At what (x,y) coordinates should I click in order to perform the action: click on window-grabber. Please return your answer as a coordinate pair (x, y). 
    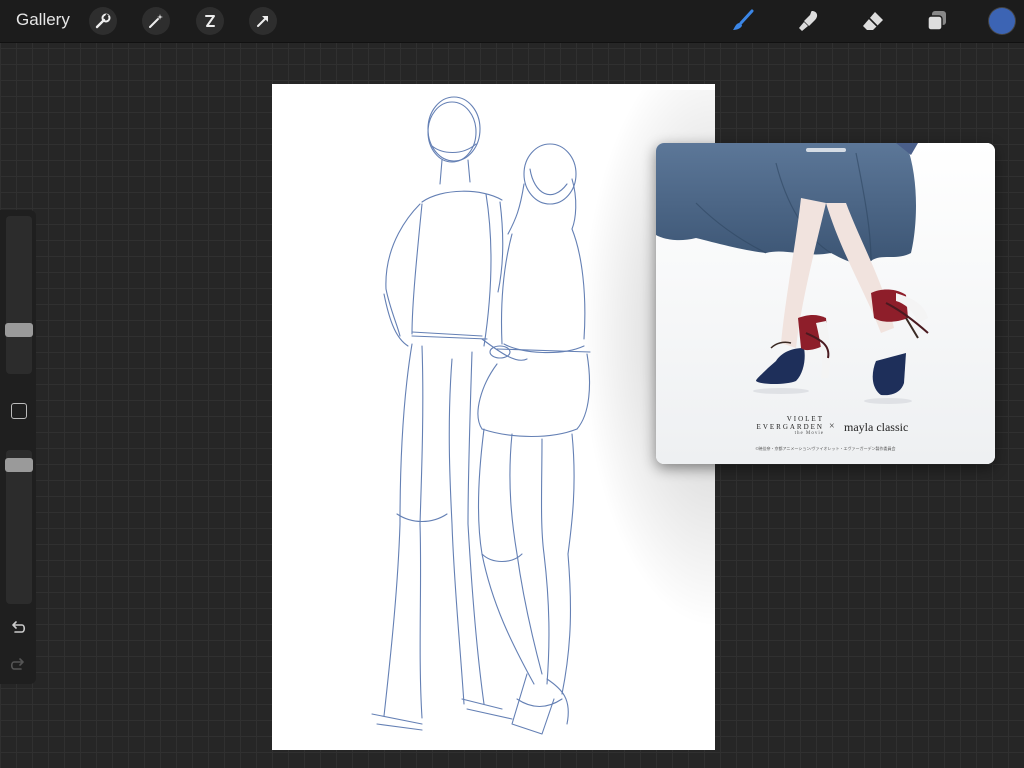
    Looking at the image, I should click on (826, 150).